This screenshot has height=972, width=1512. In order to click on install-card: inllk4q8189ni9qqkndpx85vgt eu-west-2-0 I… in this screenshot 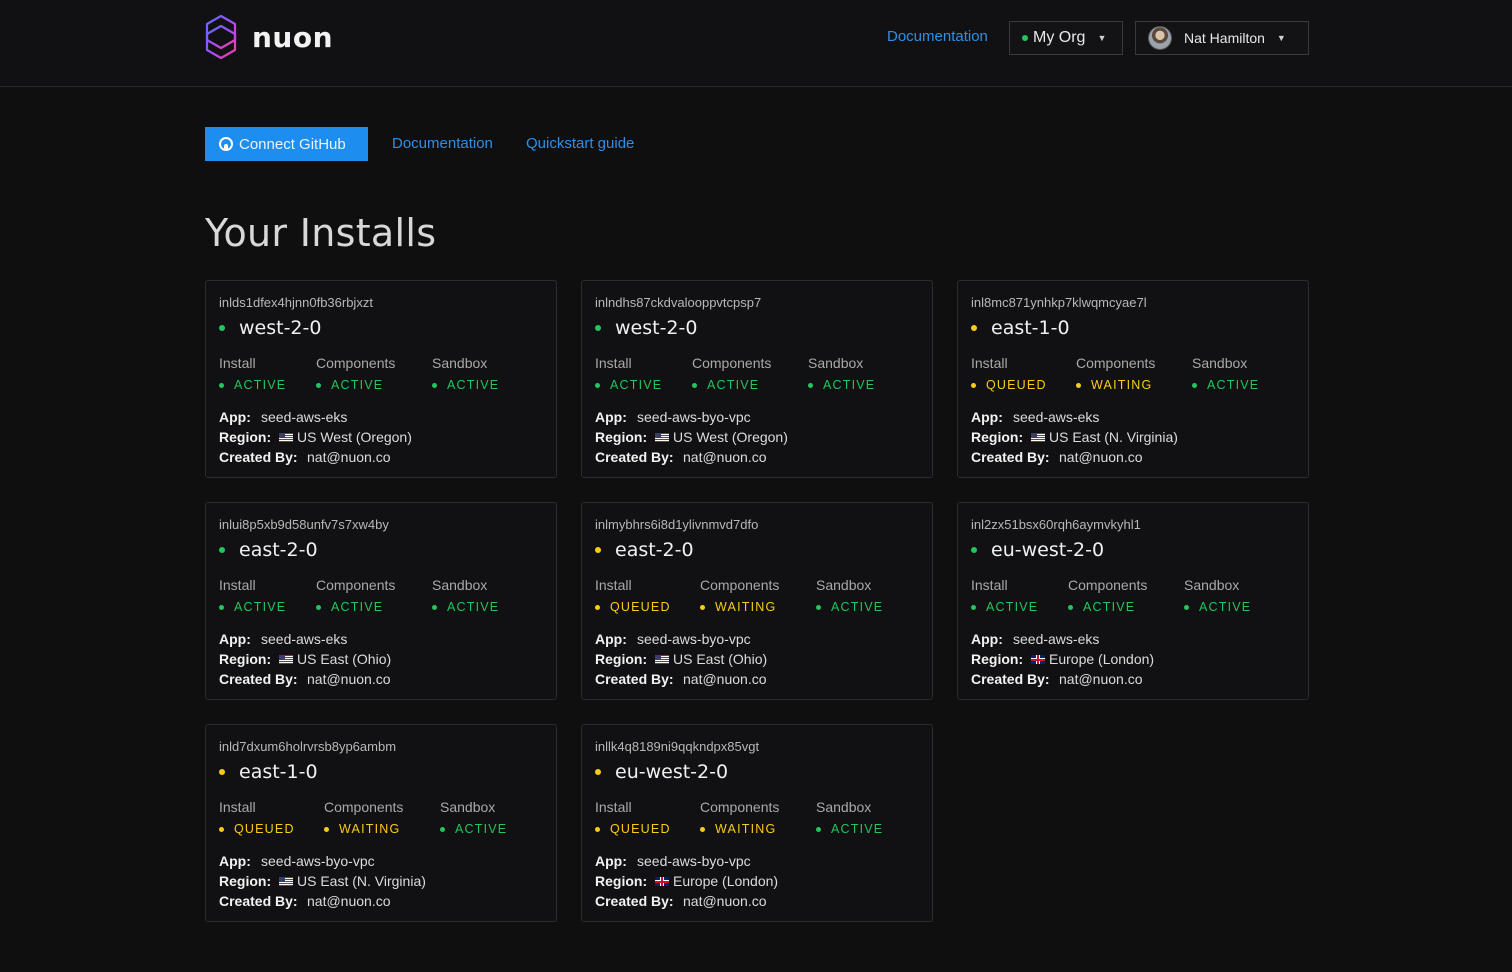, I will do `click(757, 823)`.